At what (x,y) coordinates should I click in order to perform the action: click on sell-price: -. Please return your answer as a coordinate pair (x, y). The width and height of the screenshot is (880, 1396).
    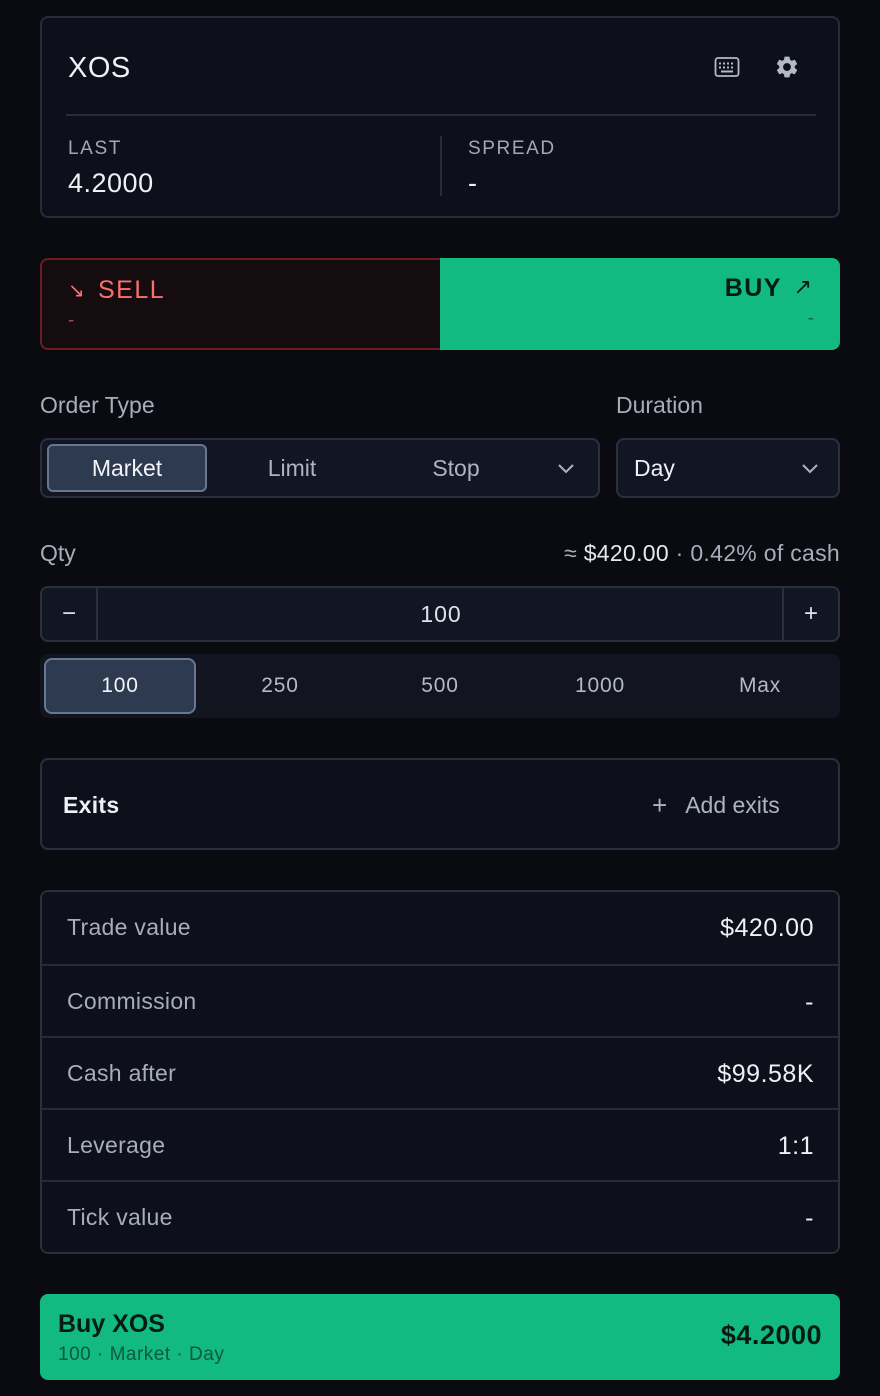
    Looking at the image, I should click on (71, 320).